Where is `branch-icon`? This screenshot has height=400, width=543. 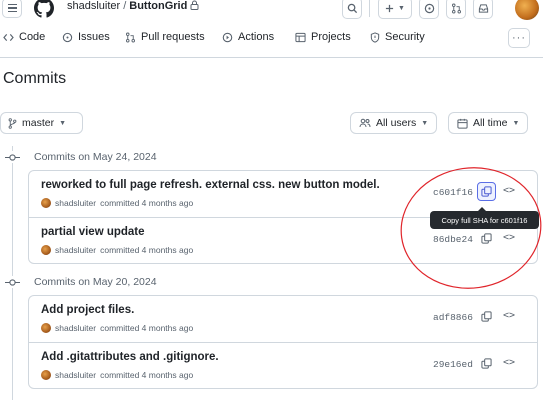
branch-icon is located at coordinates (12, 123).